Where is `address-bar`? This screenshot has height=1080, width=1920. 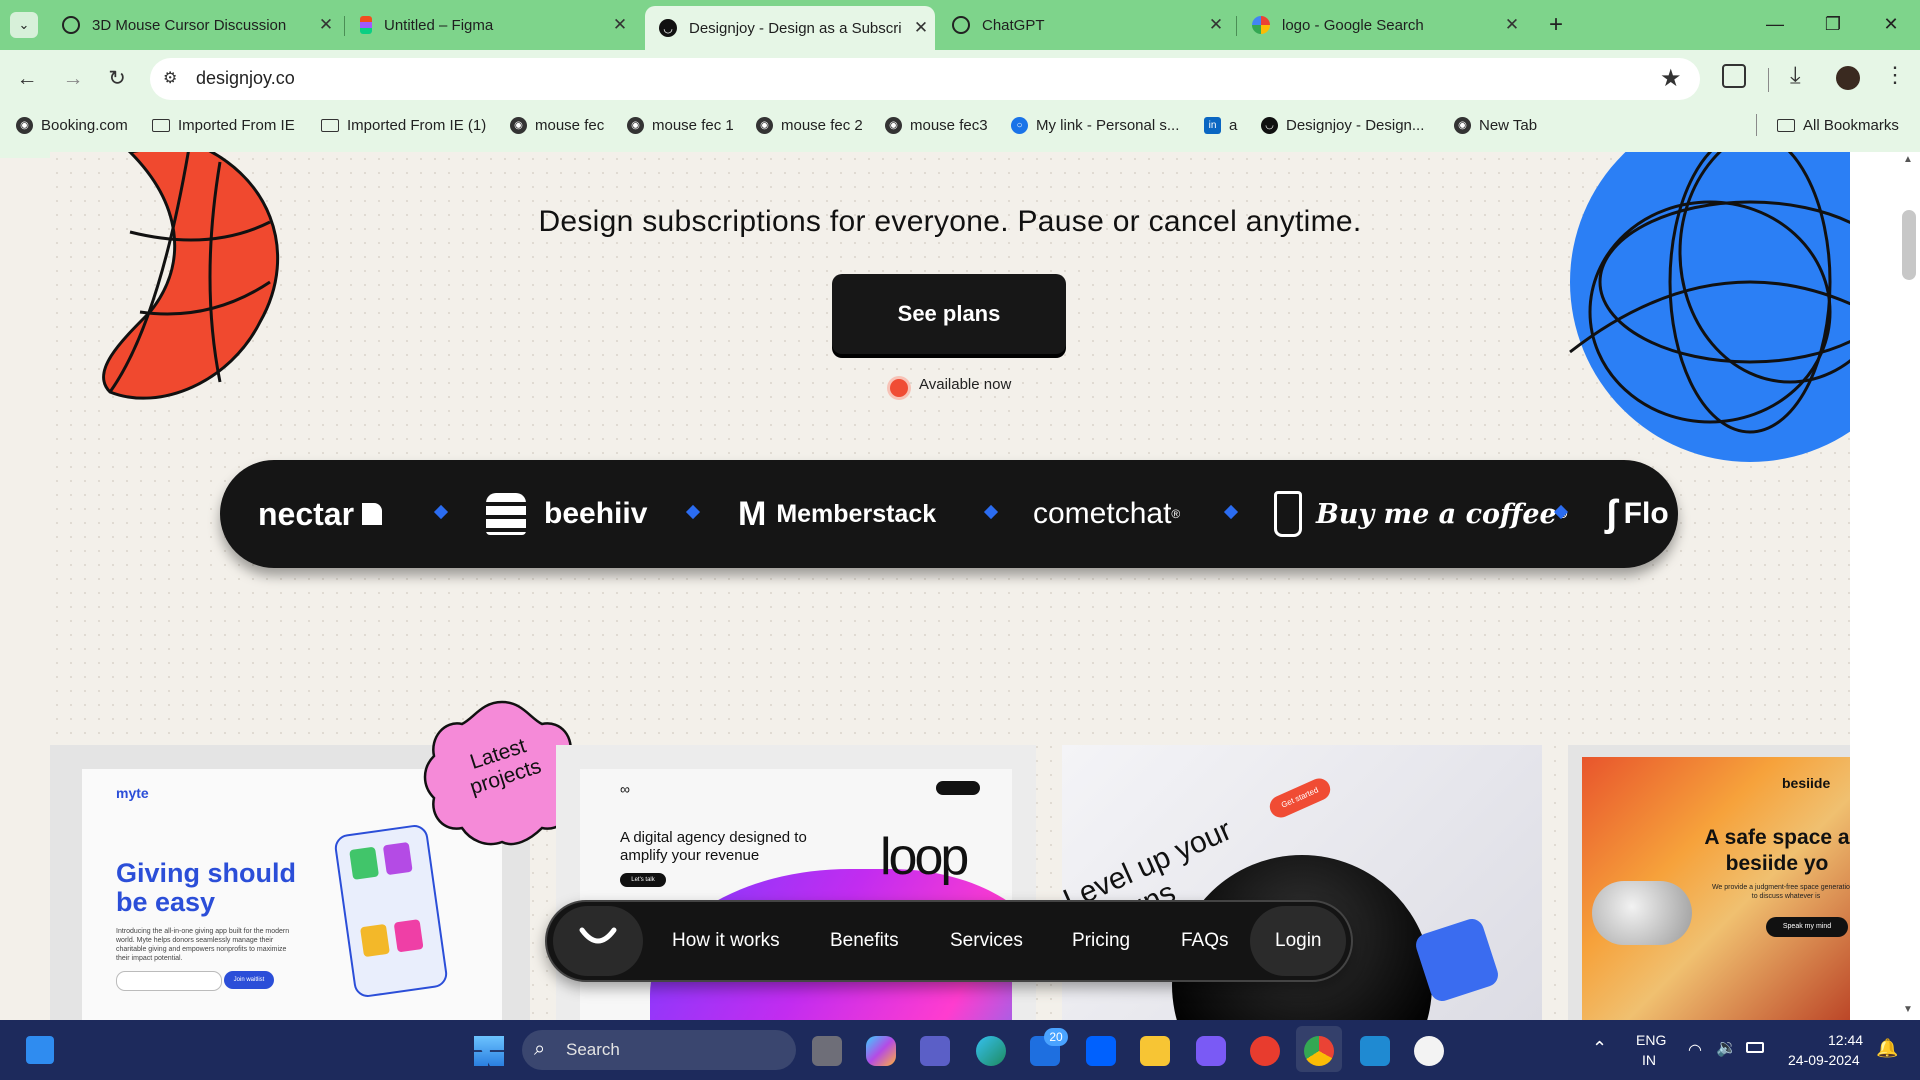
address-bar is located at coordinates (925, 79).